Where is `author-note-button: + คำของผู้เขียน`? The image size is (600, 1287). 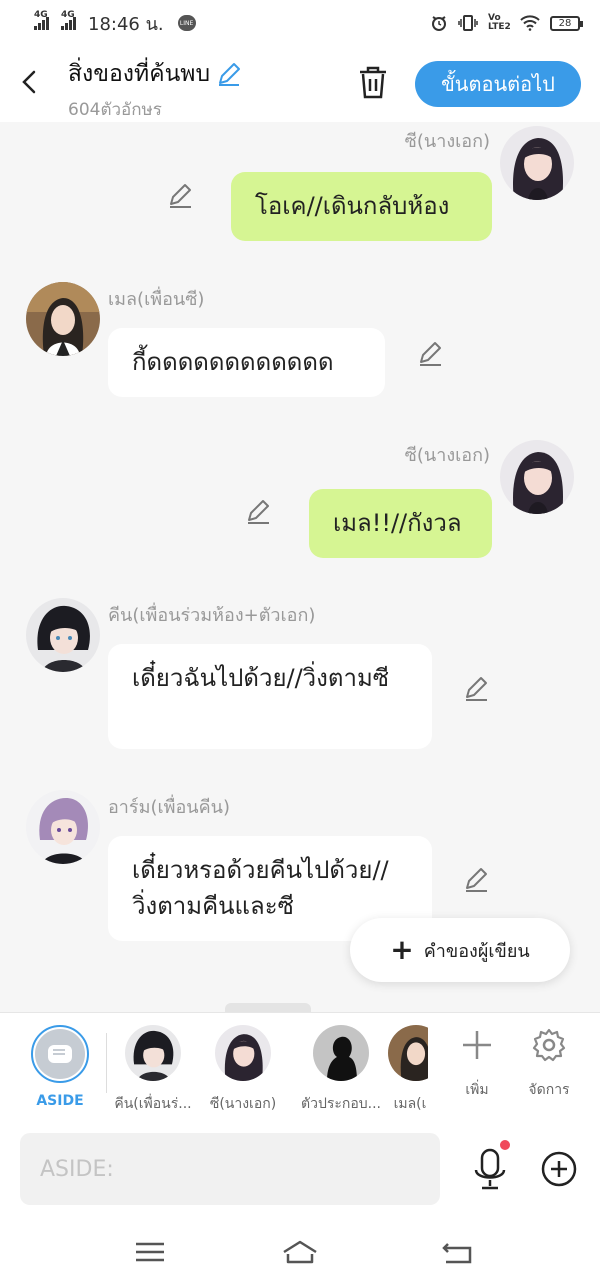
author-note-button: + คำของผู้เขียน is located at coordinates (460, 950).